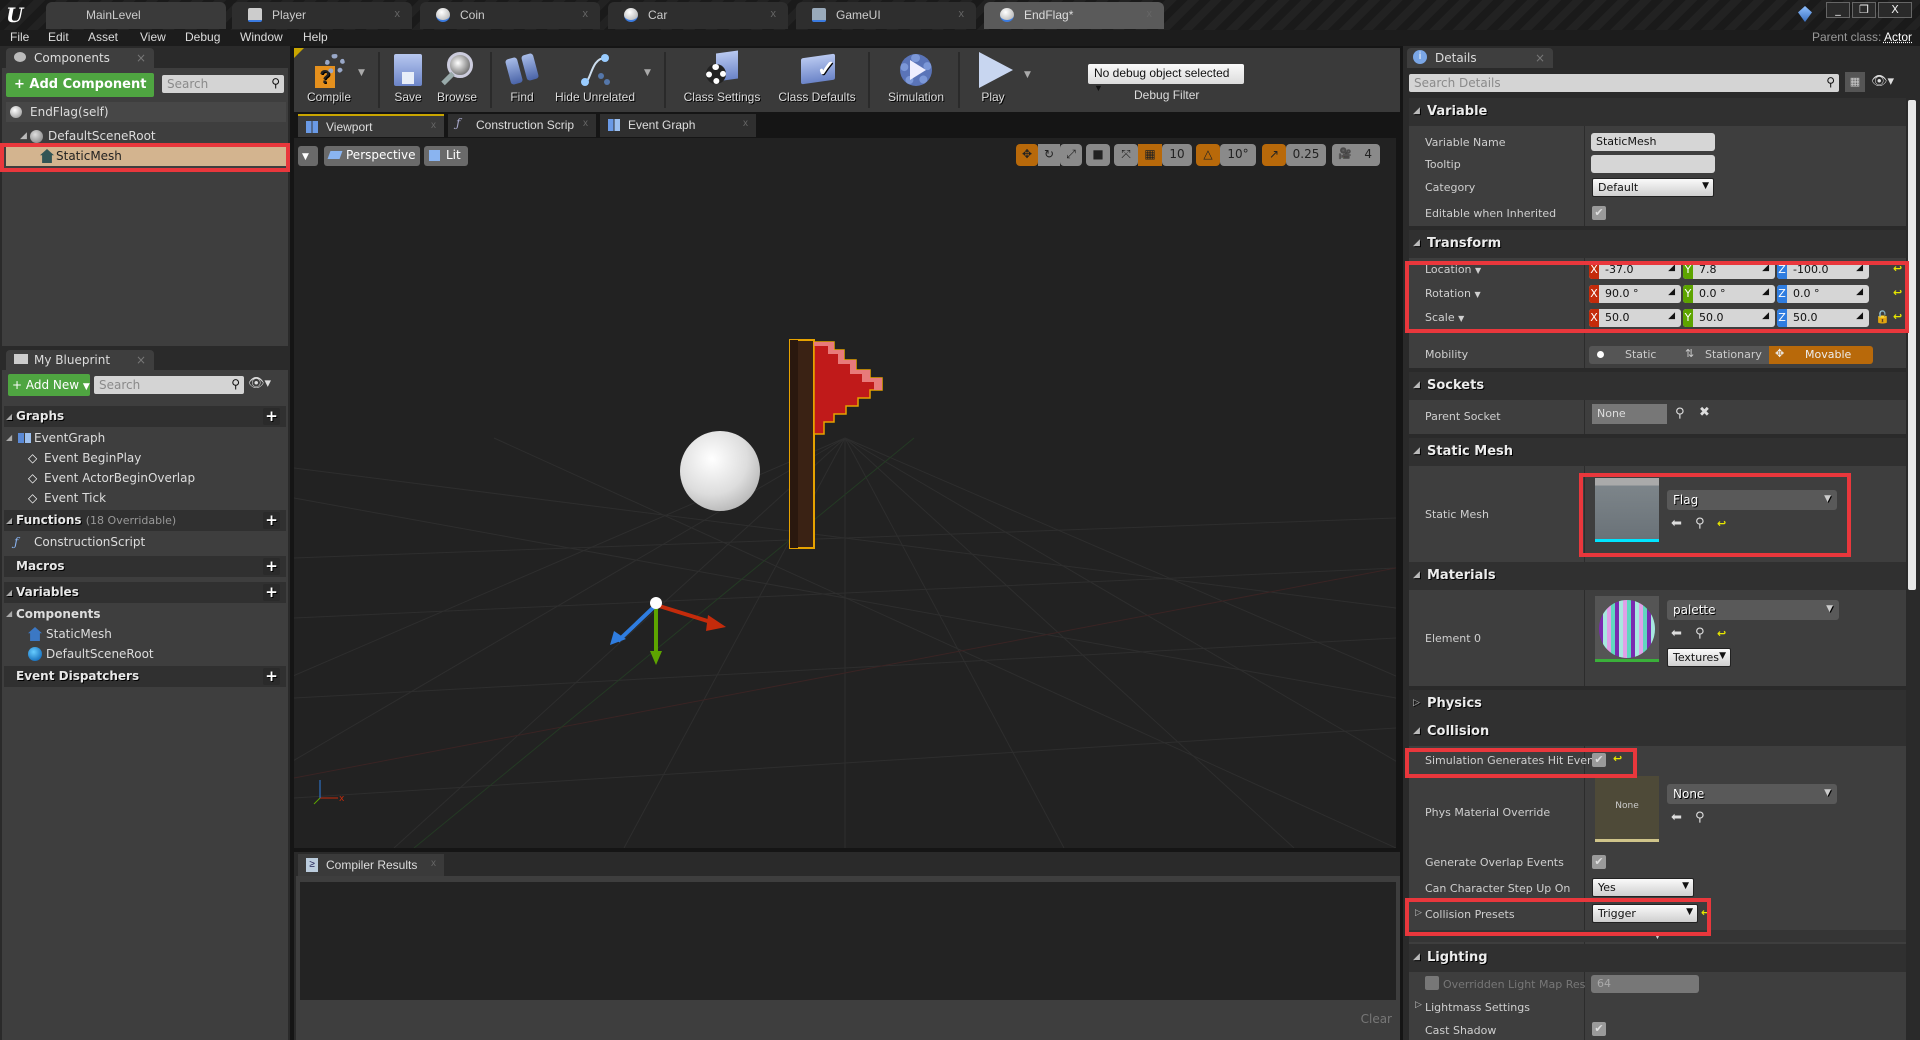 The width and height of the screenshot is (1920, 1040). What do you see at coordinates (1729, 294) in the screenshot?
I see `rotation-y-input: Y 0.0 ° ◢` at bounding box center [1729, 294].